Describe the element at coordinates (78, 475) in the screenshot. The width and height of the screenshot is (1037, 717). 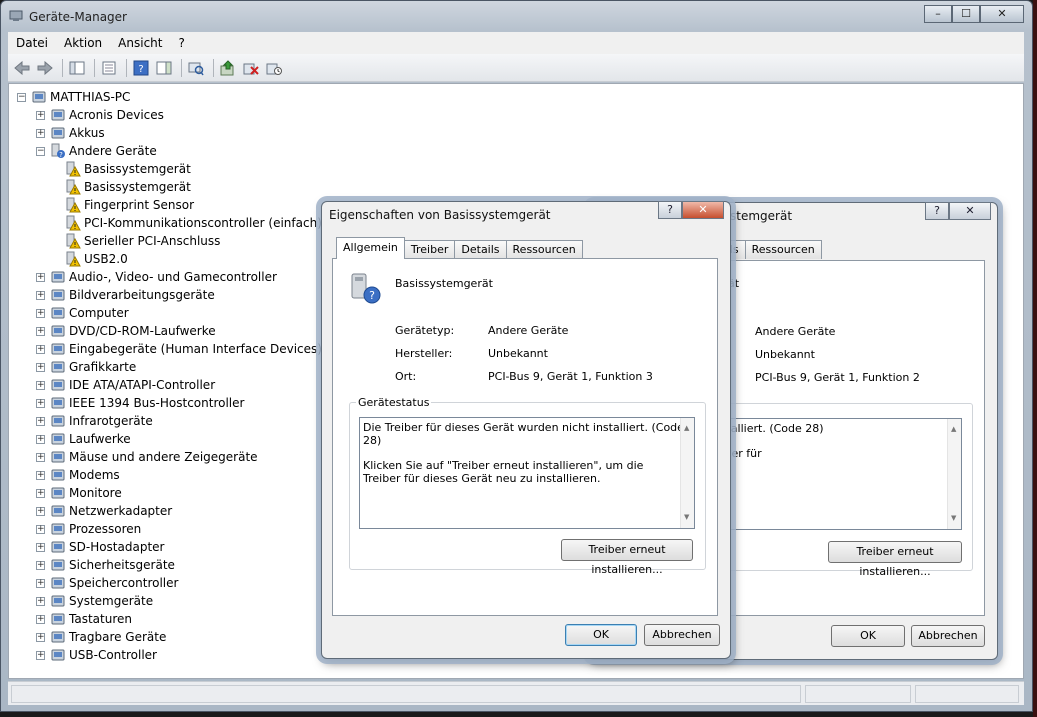
I see `tree-category: + Modems` at that location.